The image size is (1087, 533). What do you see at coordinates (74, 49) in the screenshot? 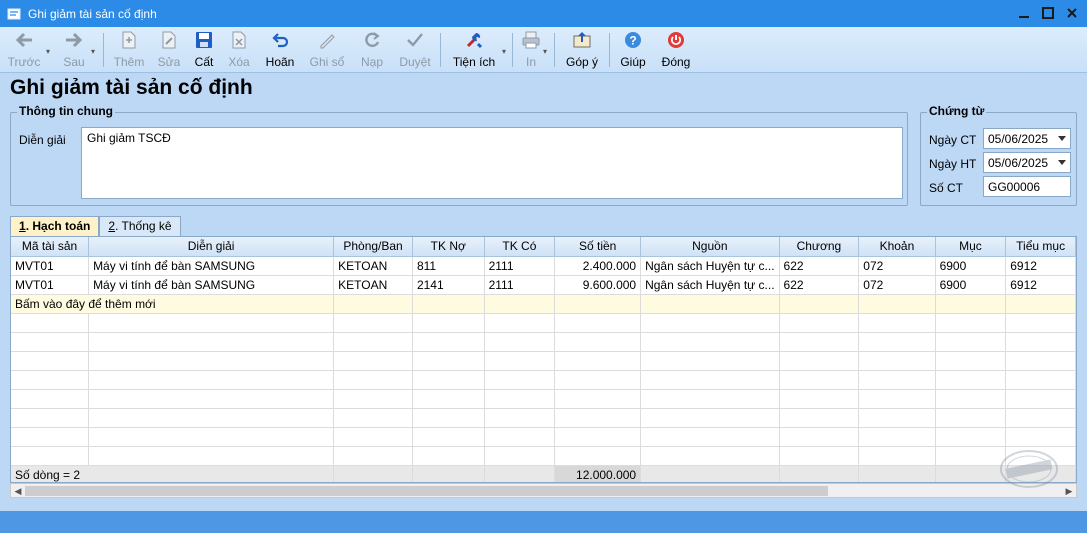
I see `next-button: Sau` at bounding box center [74, 49].